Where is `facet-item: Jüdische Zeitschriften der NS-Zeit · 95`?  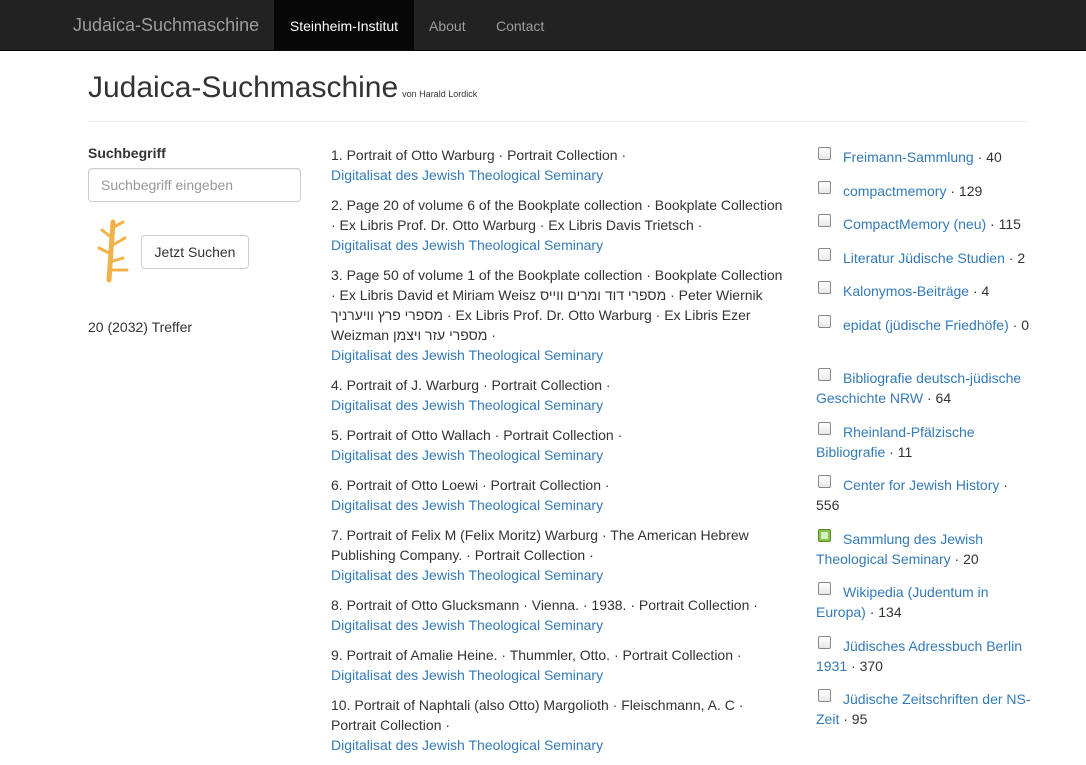 facet-item: Jüdische Zeitschriften der NS-Zeit · 95 is located at coordinates (923, 709).